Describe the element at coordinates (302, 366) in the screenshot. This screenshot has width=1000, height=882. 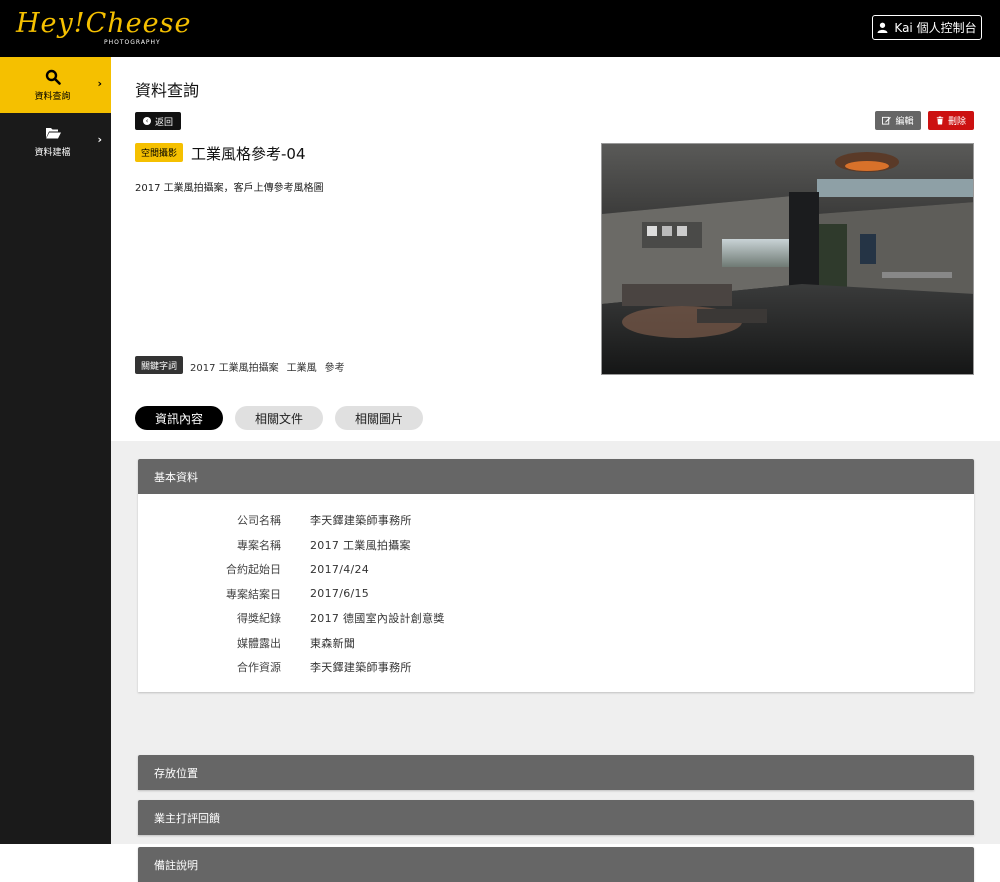
I see `keyword-tag: 工業風` at that location.